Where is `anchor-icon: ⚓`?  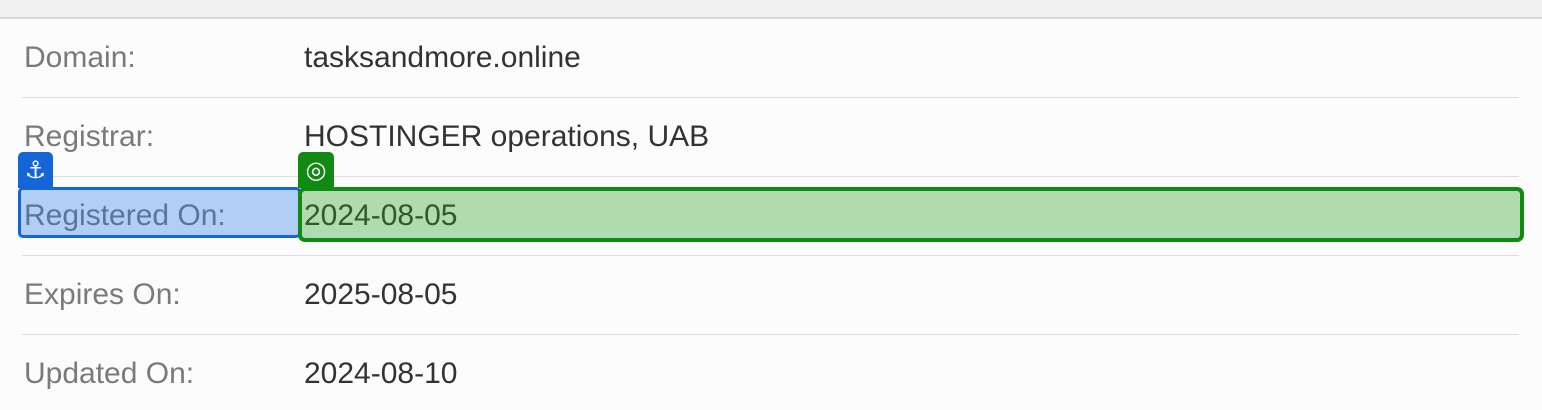
anchor-icon: ⚓ is located at coordinates (35, 170).